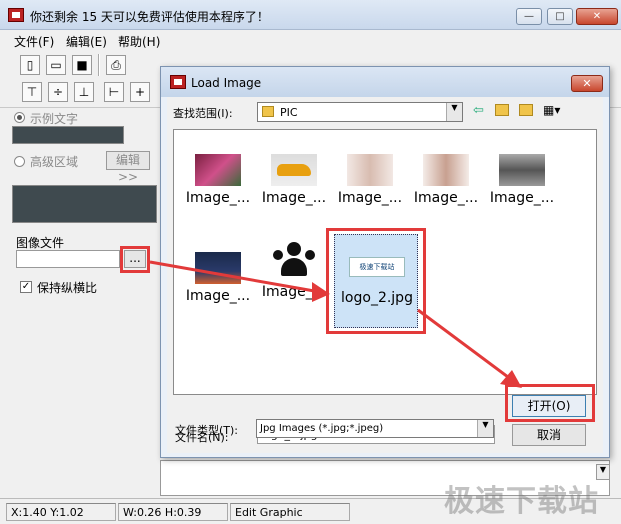 The height and width of the screenshot is (524, 621). I want to click on annotation-arrows, so click(335, 324).